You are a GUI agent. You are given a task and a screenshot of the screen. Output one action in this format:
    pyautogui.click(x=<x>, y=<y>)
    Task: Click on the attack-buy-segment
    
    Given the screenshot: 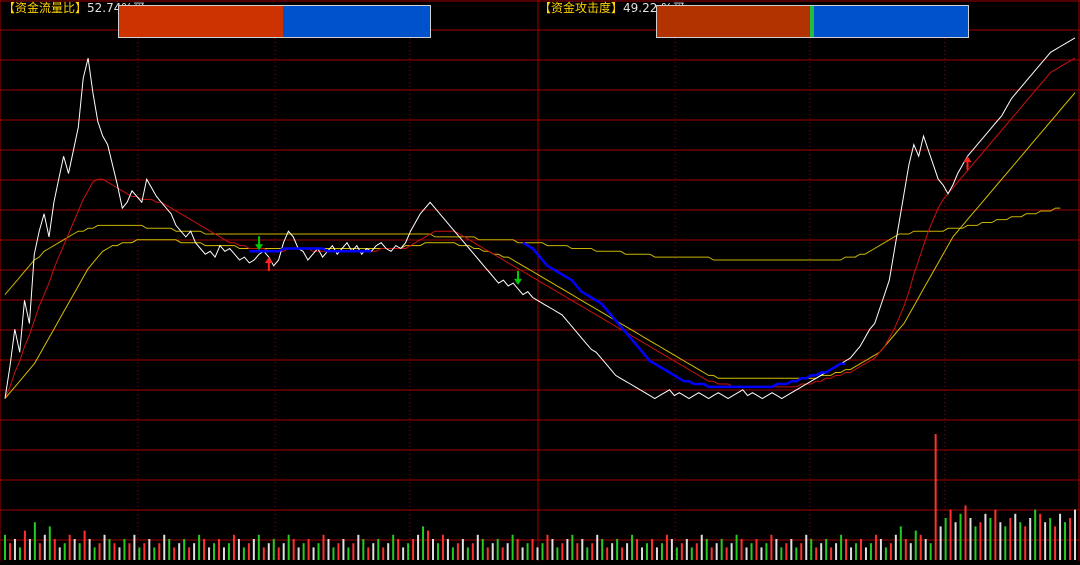 What is the action you would take?
    pyautogui.click(x=734, y=21)
    